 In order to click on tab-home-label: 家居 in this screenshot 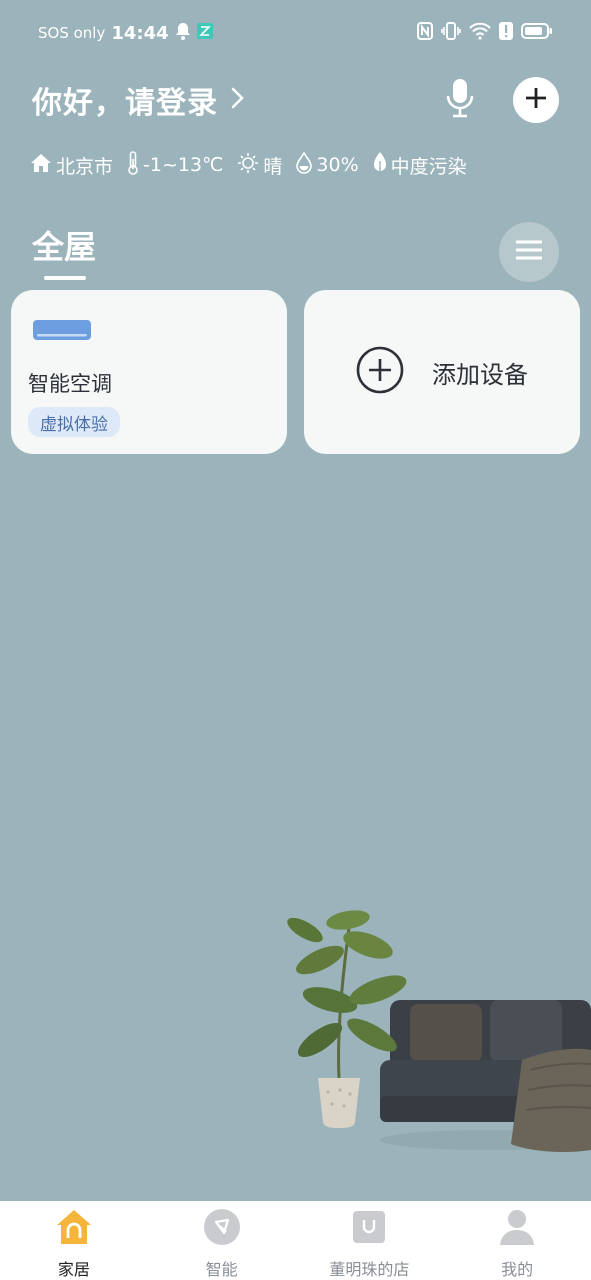, I will do `click(73, 1269)`.